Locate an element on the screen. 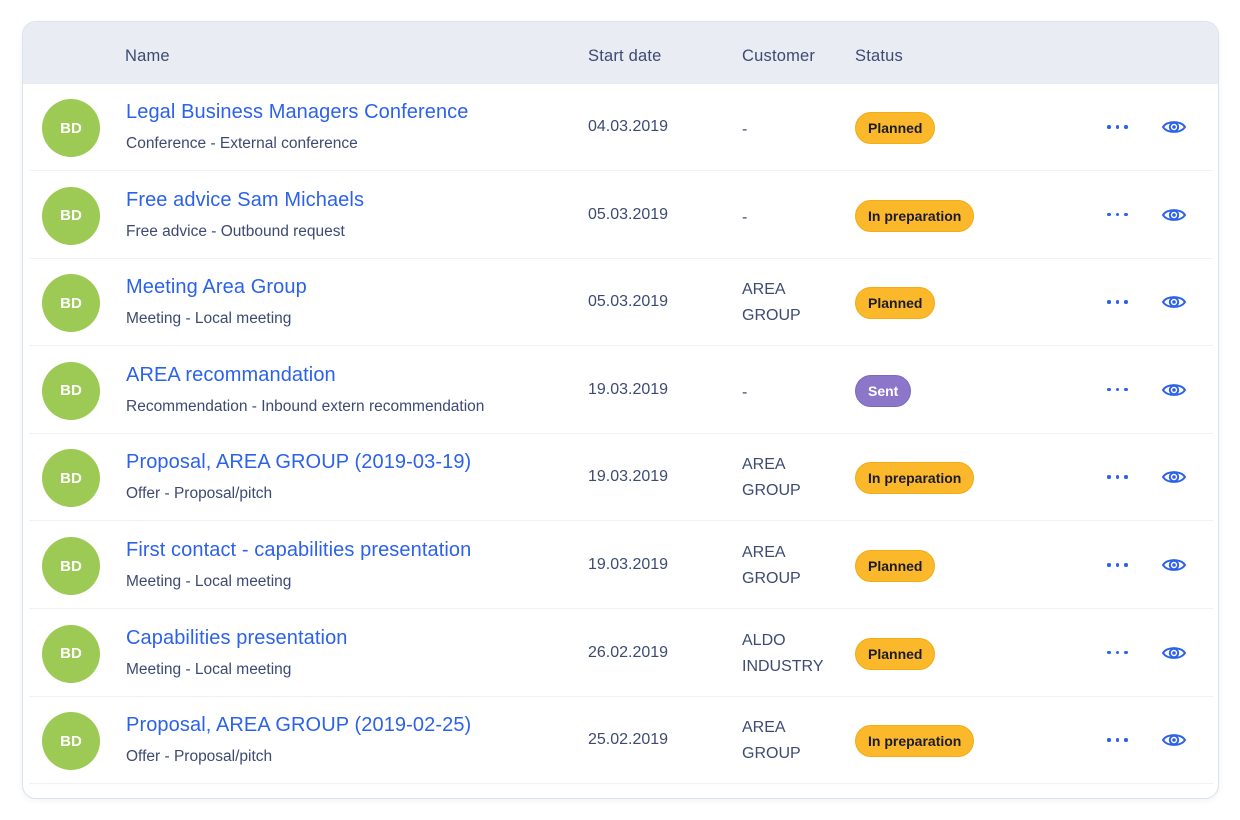 This screenshot has height=820, width=1240. column-header-status: Status is located at coordinates (879, 56).